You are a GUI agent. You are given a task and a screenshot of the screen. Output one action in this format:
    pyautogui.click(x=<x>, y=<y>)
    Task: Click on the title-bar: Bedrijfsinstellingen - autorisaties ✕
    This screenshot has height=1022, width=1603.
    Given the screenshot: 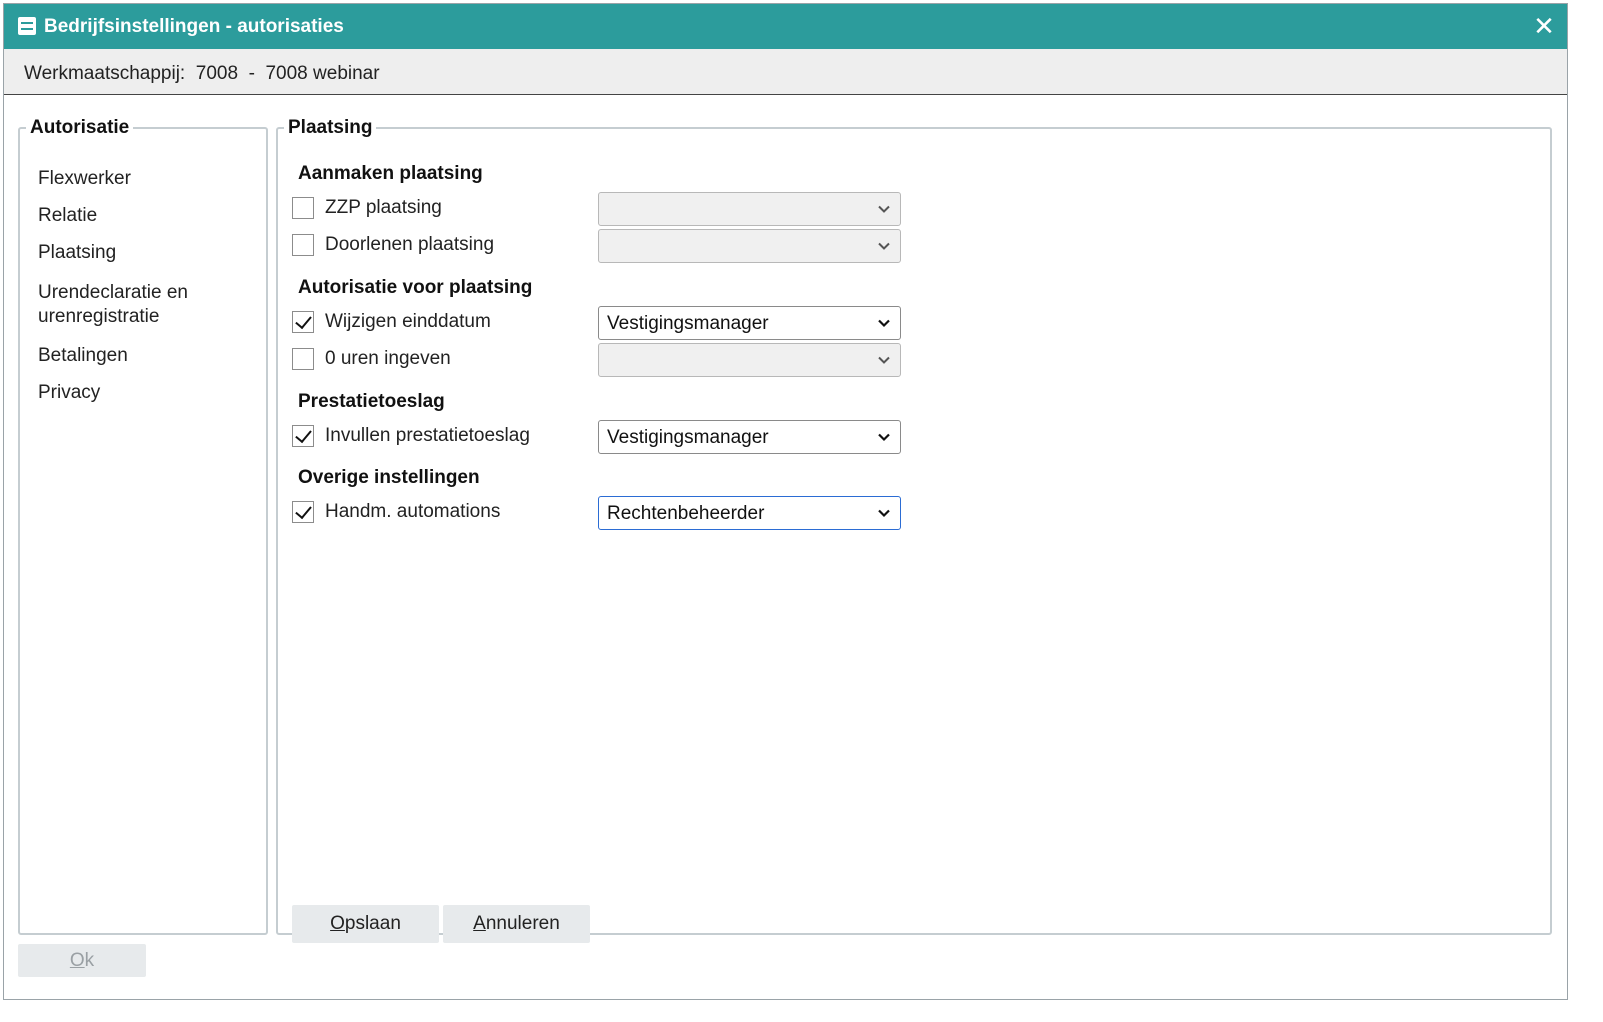 What is the action you would take?
    pyautogui.click(x=785, y=26)
    